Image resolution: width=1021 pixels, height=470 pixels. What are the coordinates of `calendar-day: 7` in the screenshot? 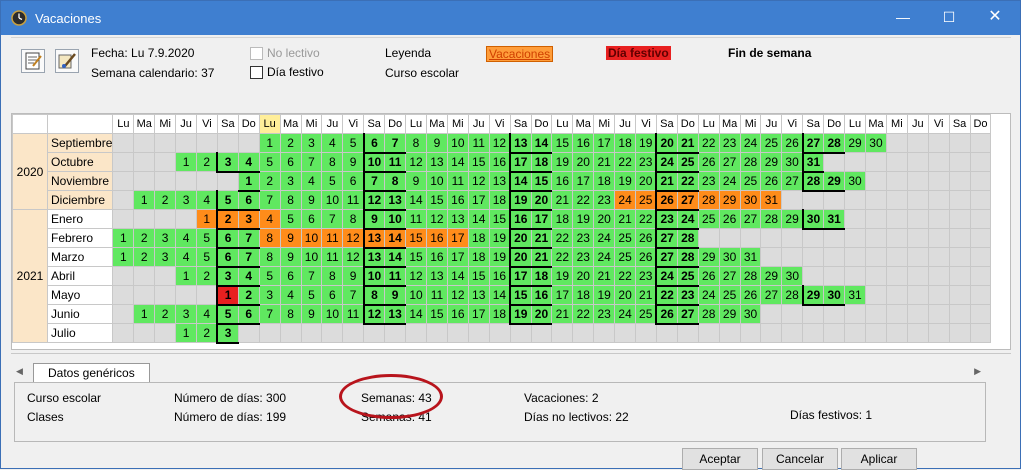 It's located at (395, 143).